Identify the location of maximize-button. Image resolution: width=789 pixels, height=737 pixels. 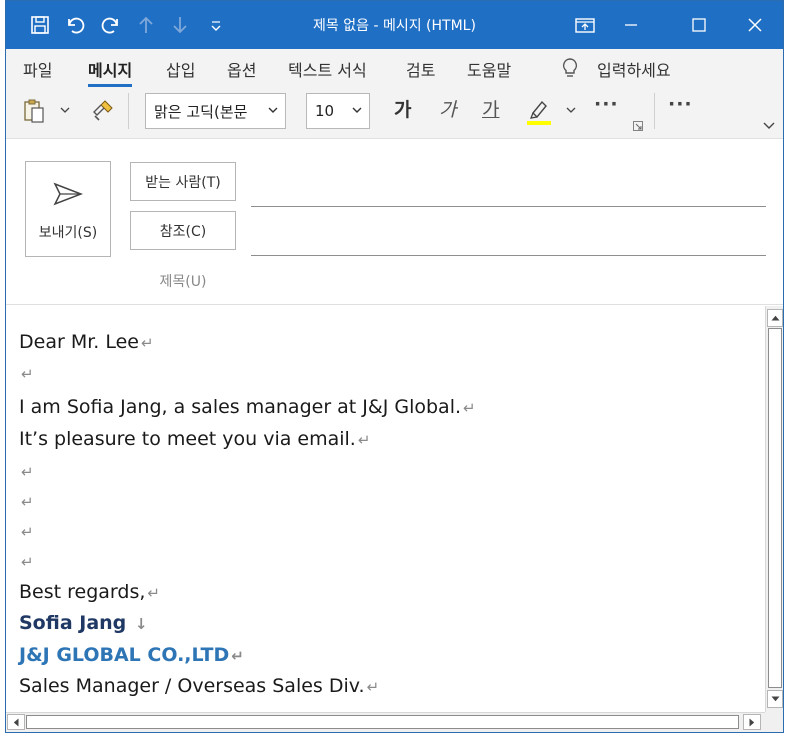
(699, 25).